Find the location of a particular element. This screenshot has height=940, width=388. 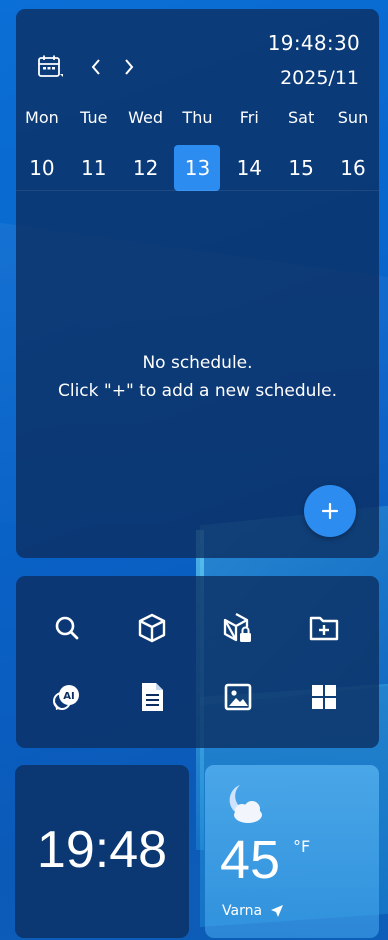

day-number: 12 is located at coordinates (146, 168).